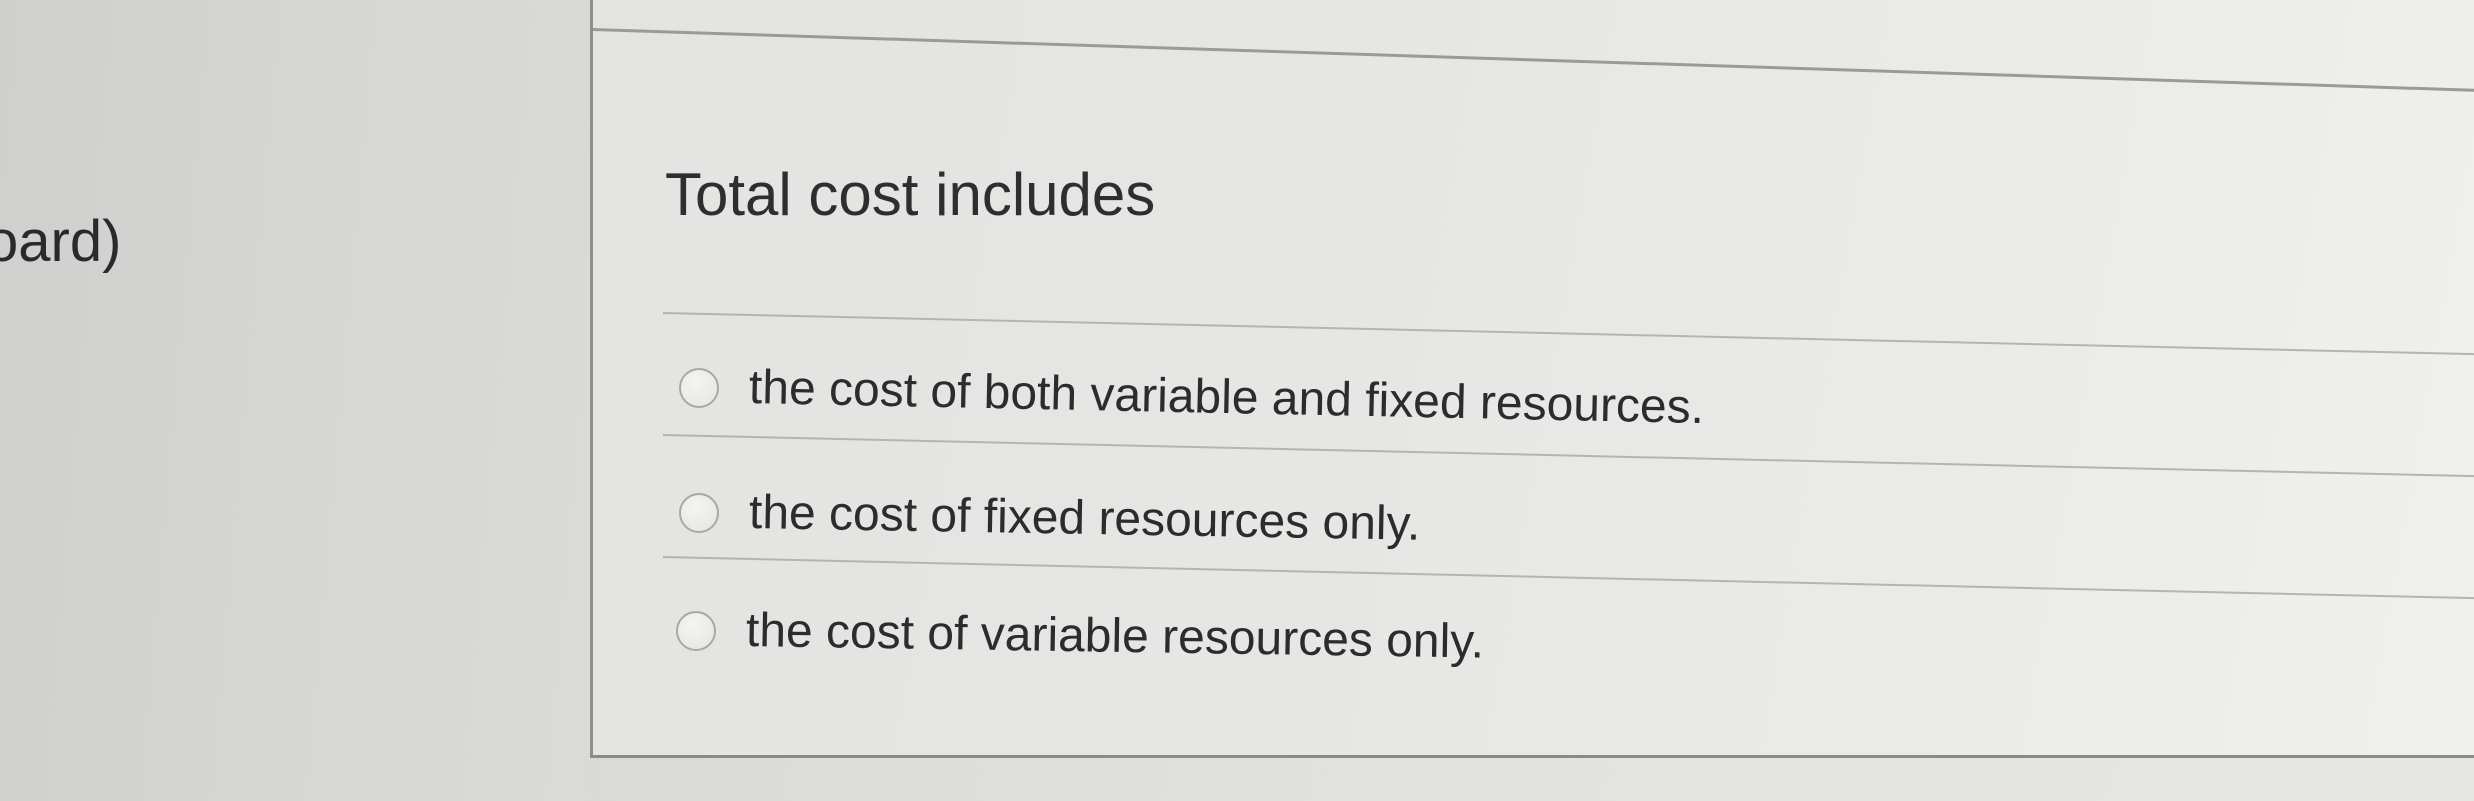 Image resolution: width=2474 pixels, height=801 pixels. I want to click on answer-option-3: the cost of variable resources only., so click(1080, 636).